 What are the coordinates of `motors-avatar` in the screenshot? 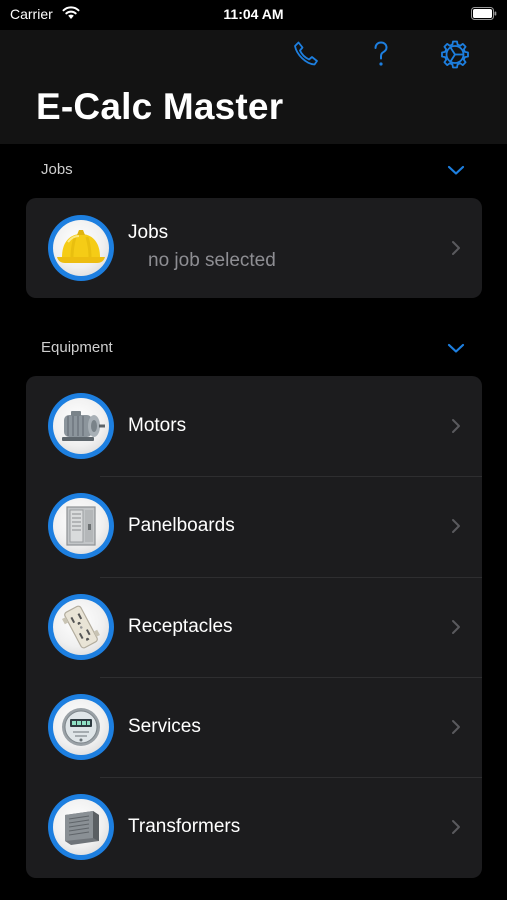 It's located at (81, 426).